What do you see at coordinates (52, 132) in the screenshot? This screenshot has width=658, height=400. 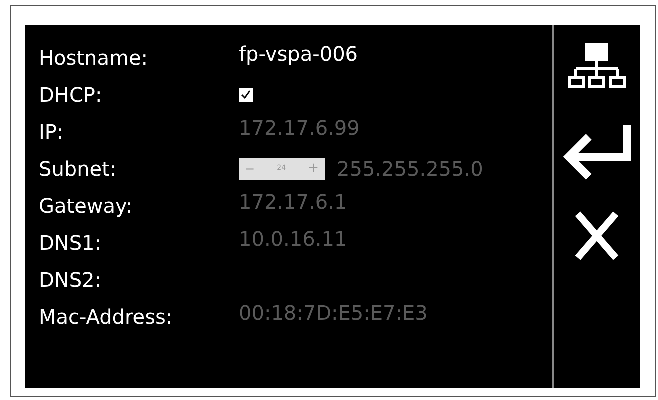 I see `field-label: IP:` at bounding box center [52, 132].